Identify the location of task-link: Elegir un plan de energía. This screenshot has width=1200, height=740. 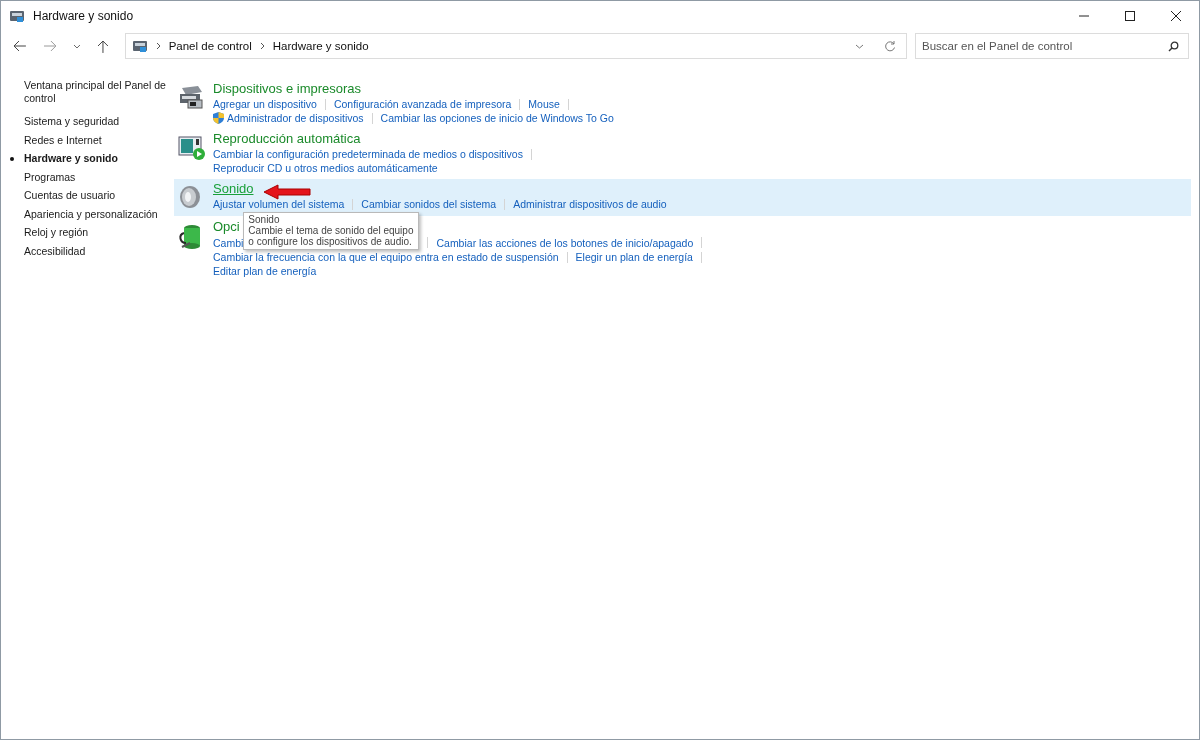
(634, 257).